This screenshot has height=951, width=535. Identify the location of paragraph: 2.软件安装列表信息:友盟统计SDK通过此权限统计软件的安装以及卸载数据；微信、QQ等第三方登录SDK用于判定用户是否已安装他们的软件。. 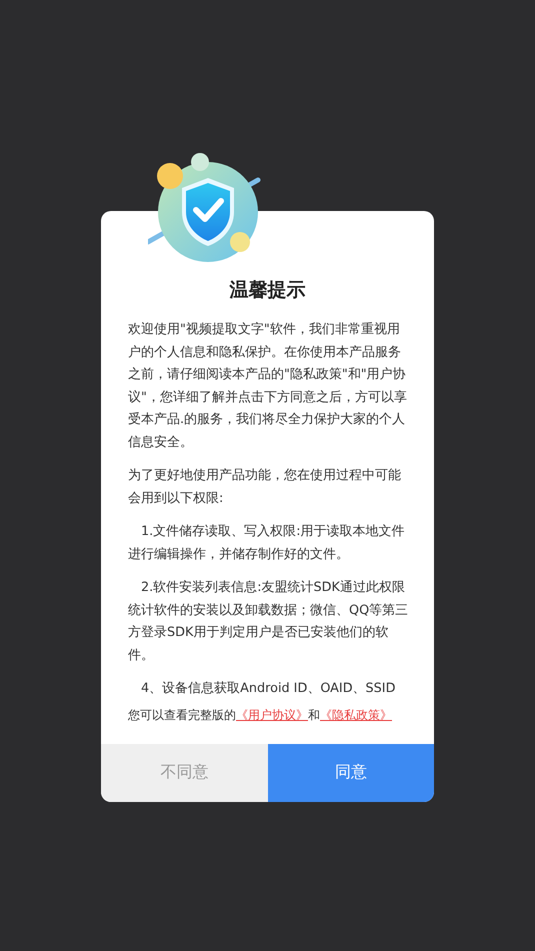
(269, 621).